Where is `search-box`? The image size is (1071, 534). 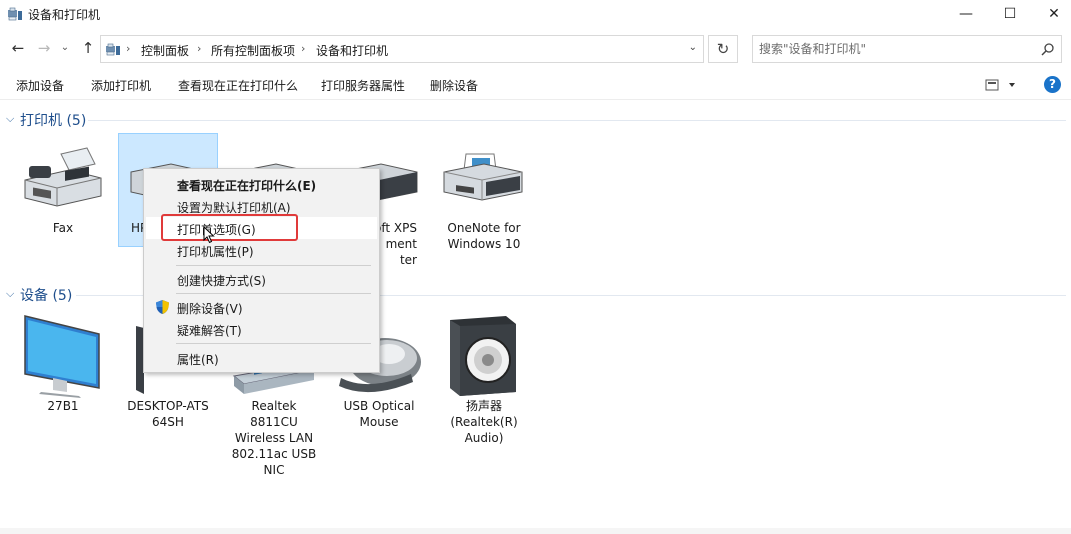 search-box is located at coordinates (907, 49).